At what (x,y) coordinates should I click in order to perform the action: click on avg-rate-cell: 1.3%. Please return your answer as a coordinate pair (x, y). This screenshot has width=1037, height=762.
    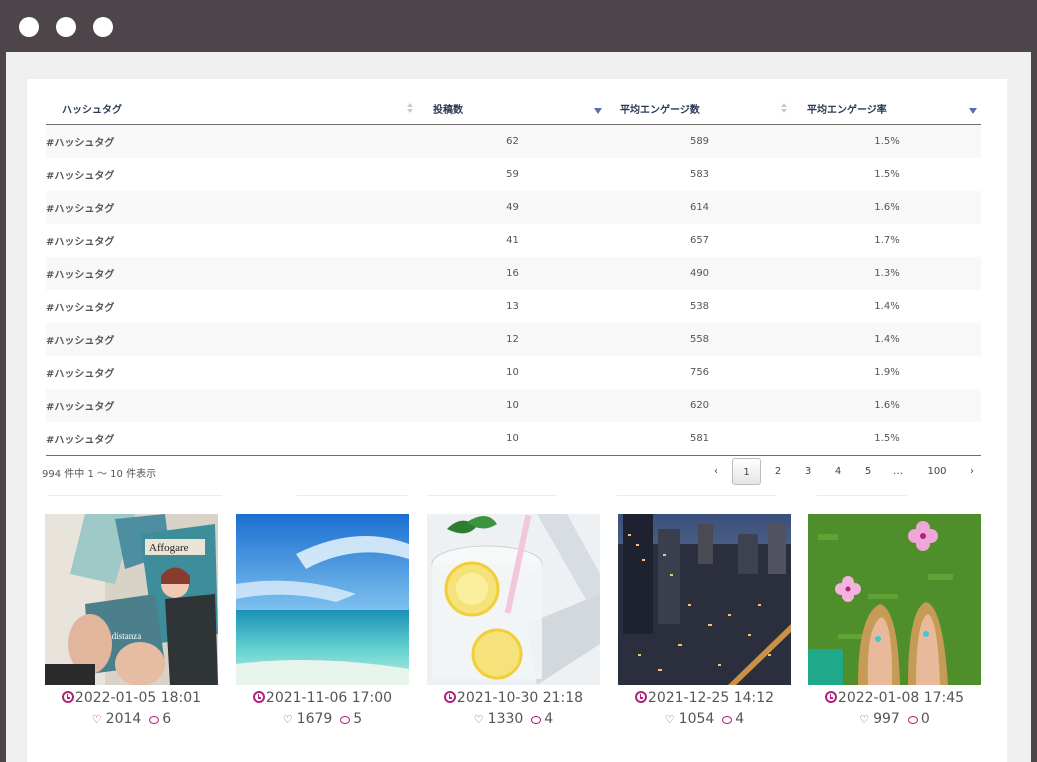
    Looking at the image, I should click on (887, 273).